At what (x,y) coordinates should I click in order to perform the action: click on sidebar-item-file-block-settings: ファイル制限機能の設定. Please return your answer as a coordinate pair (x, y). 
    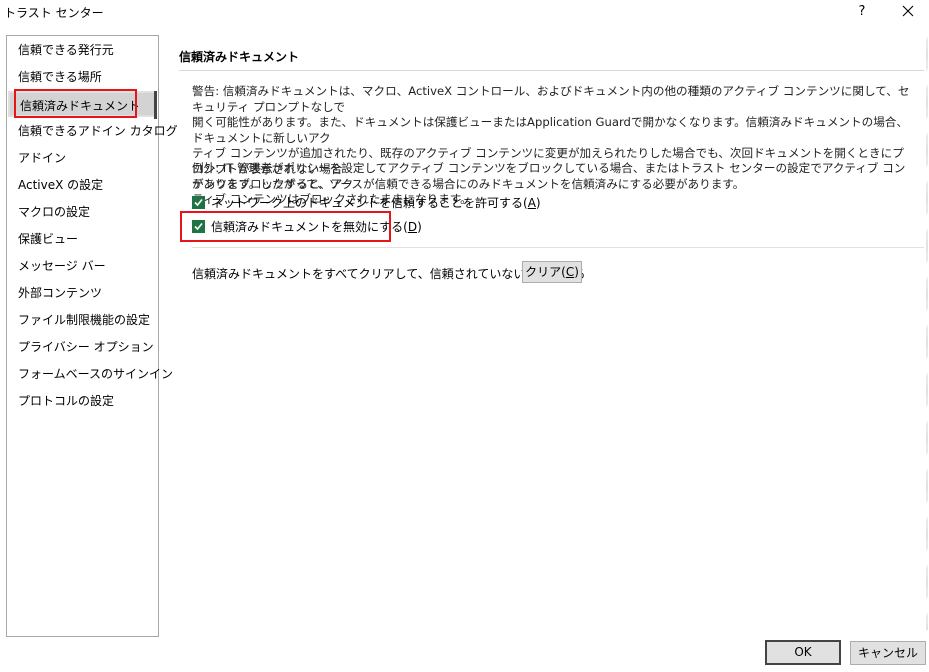
    Looking at the image, I should click on (82, 320).